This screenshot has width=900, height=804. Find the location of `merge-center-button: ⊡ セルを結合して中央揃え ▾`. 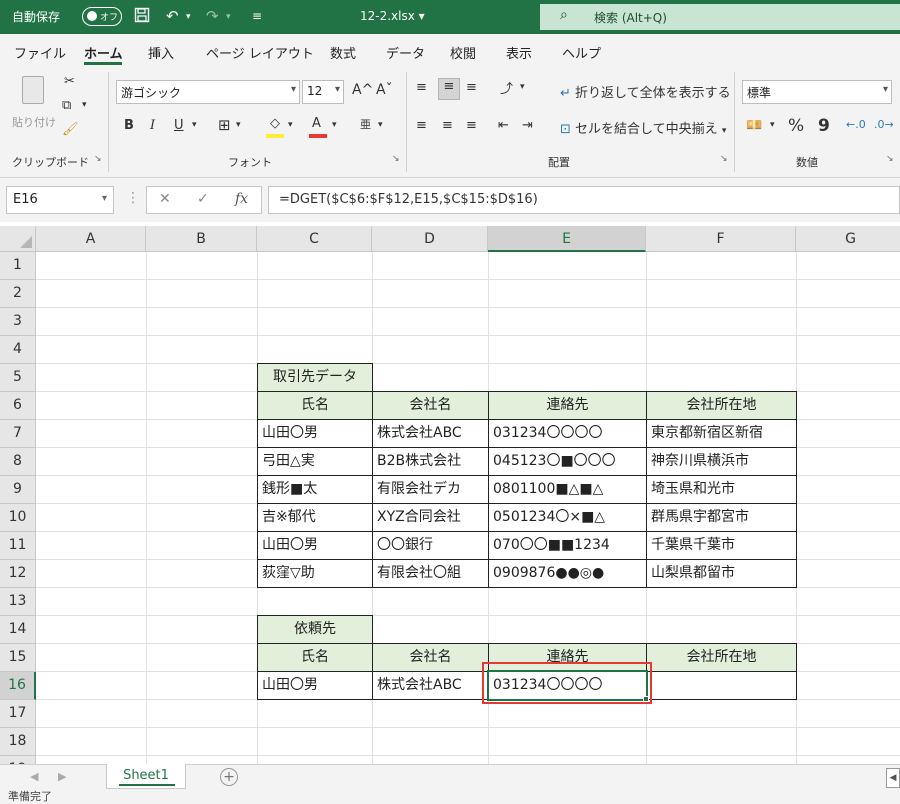

merge-center-button: ⊡ セルを結合して中央揃え ▾ is located at coordinates (643, 127).